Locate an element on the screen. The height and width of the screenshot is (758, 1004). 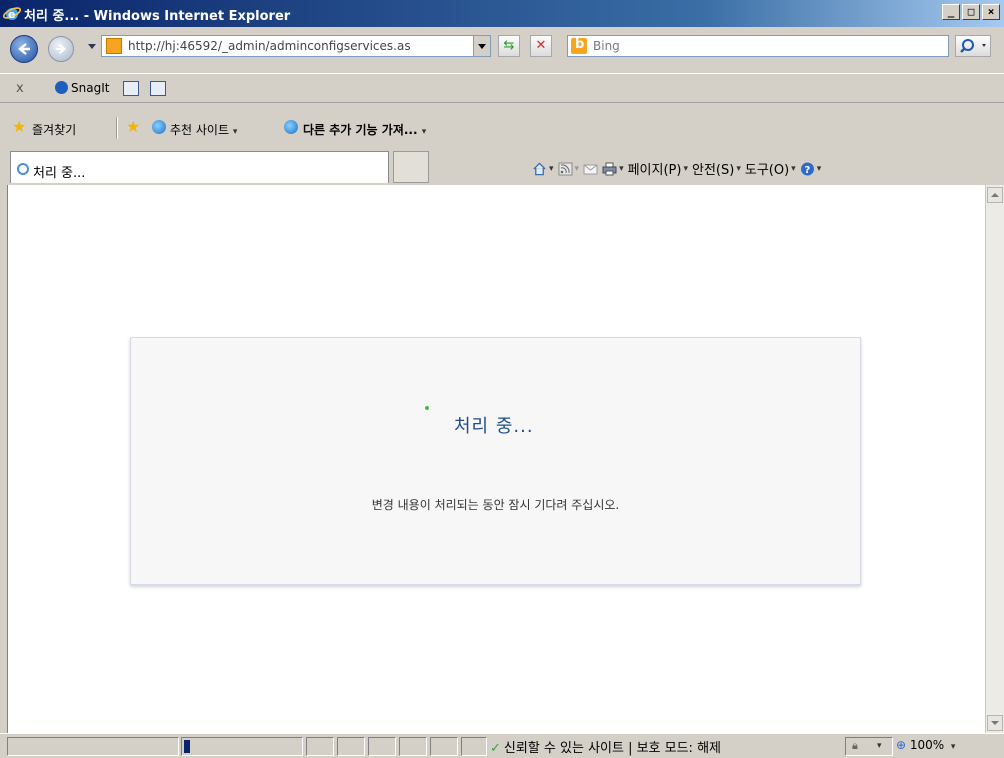
processing-spinner-icon is located at coordinates (427, 408).